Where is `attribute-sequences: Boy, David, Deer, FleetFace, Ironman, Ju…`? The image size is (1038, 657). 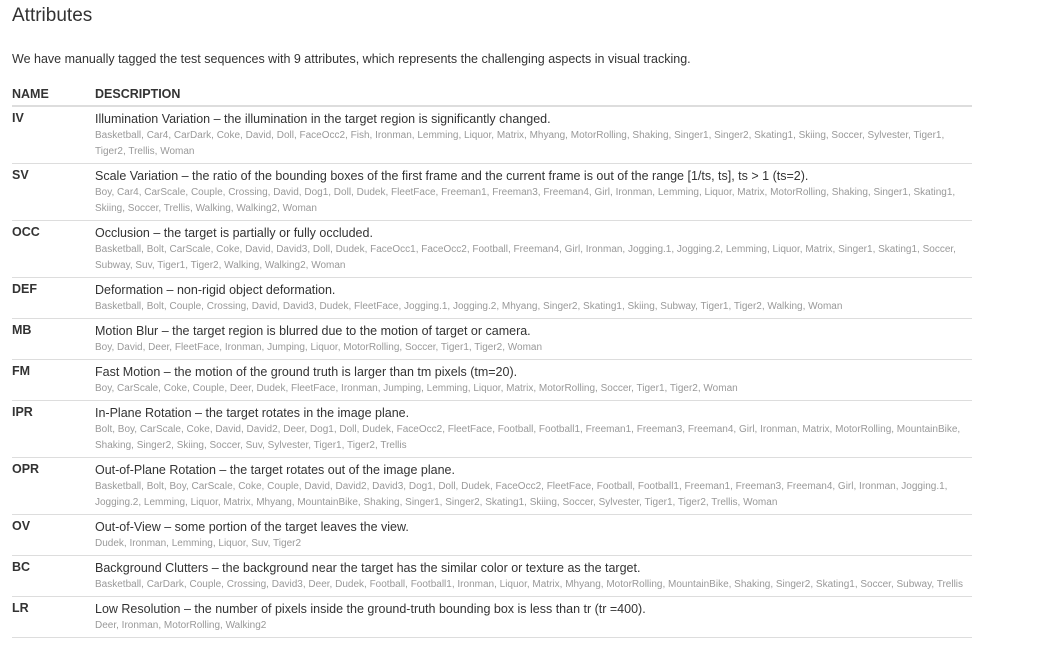
attribute-sequences: Boy, David, Deer, FleetFace, Ironman, Ju… is located at coordinates (319, 347).